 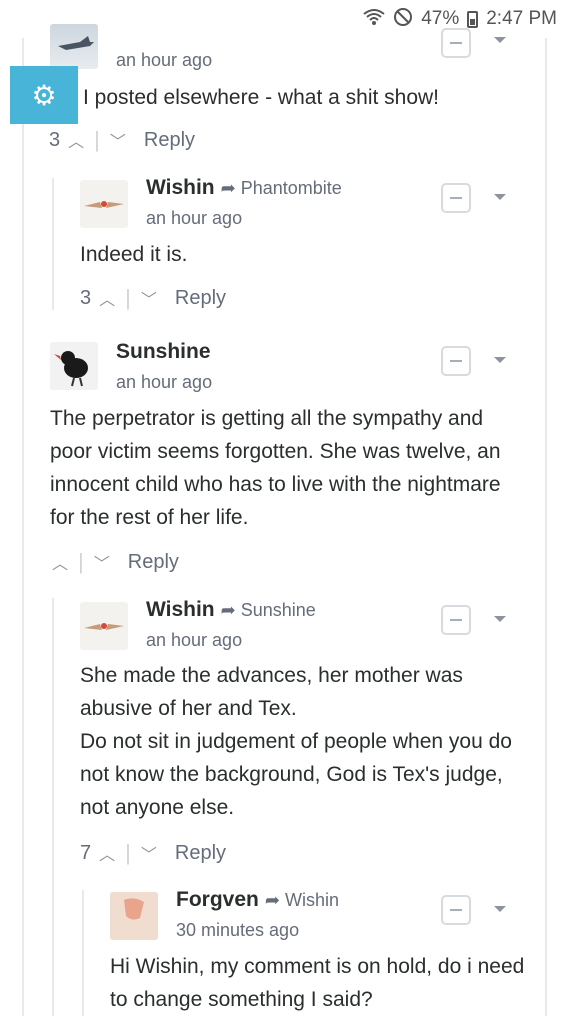 I want to click on gear-icon: ⚙, so click(x=44, y=95).